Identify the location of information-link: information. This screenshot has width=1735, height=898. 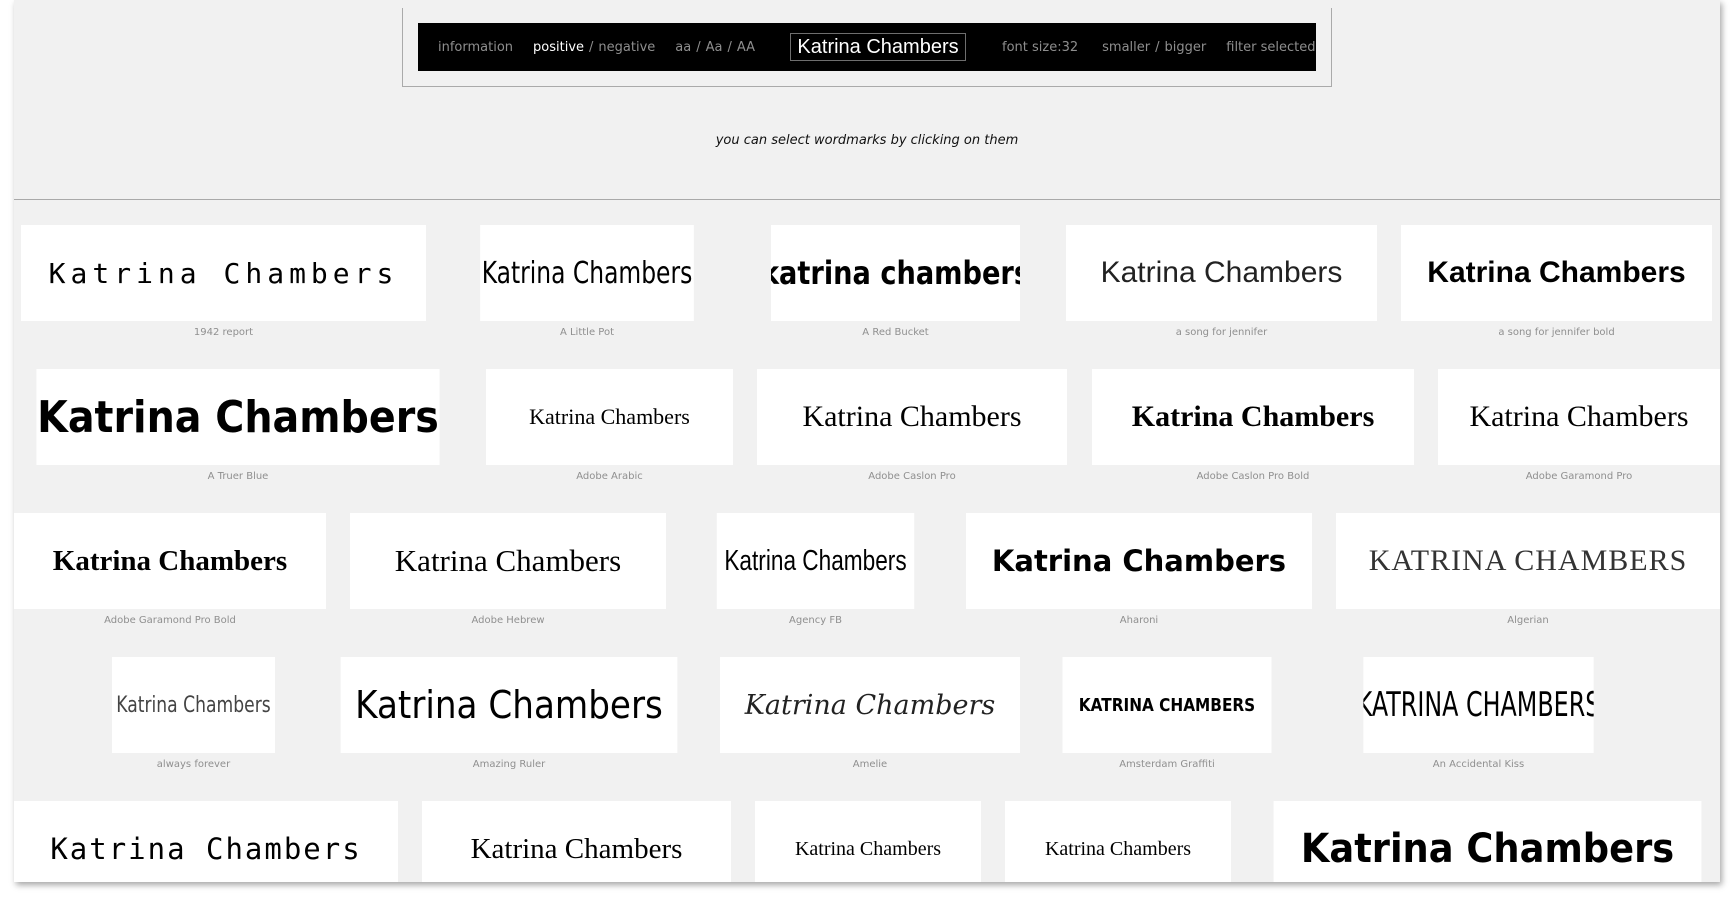
(475, 47).